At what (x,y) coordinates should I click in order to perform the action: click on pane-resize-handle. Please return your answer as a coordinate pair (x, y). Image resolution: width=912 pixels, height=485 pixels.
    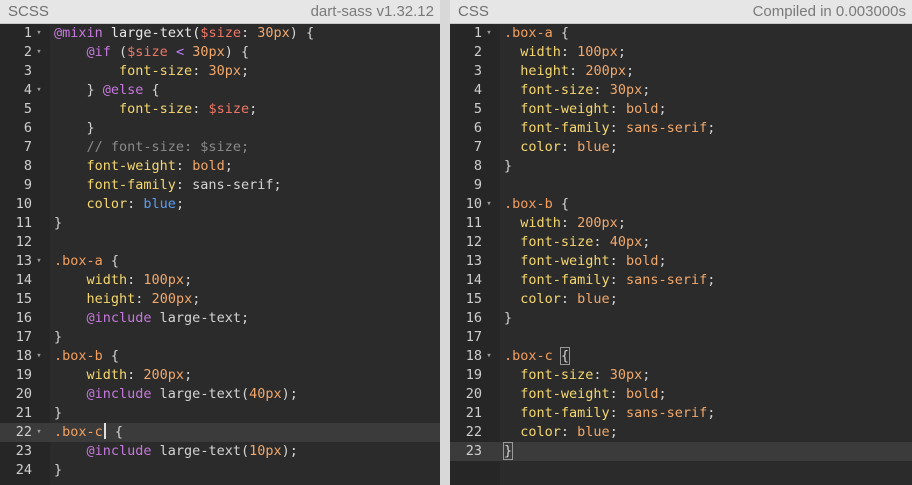
    Looking at the image, I should click on (445, 242).